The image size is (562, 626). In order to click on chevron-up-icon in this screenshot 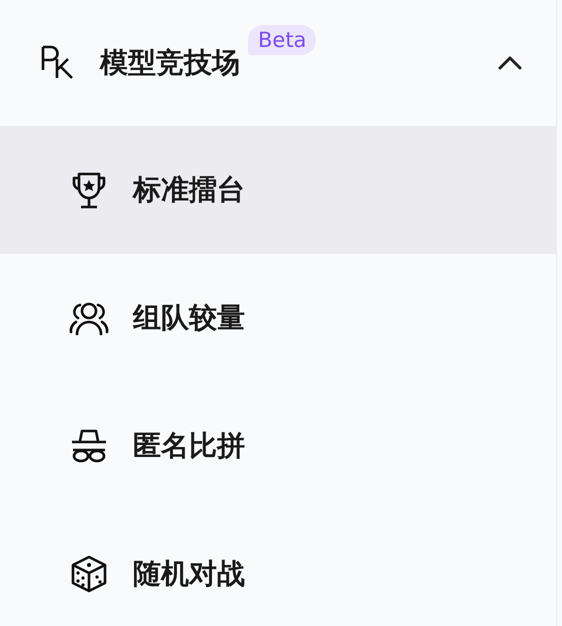, I will do `click(510, 63)`.